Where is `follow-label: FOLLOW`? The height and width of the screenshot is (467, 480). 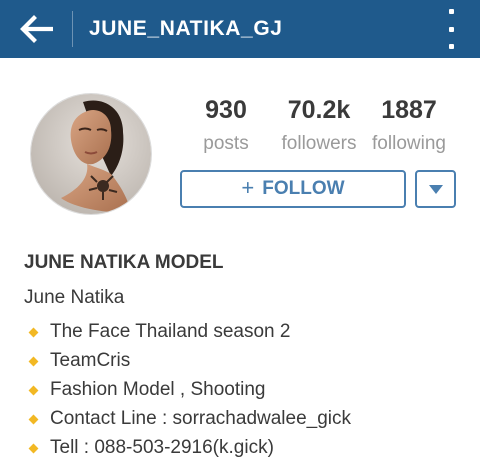 follow-label: FOLLOW is located at coordinates (303, 188).